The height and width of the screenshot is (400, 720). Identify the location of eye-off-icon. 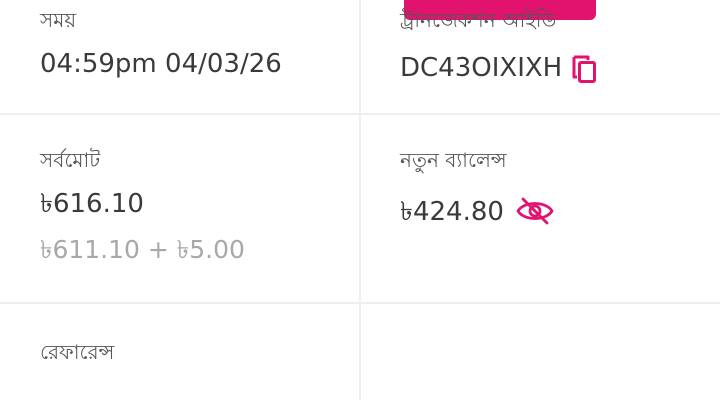
(535, 211).